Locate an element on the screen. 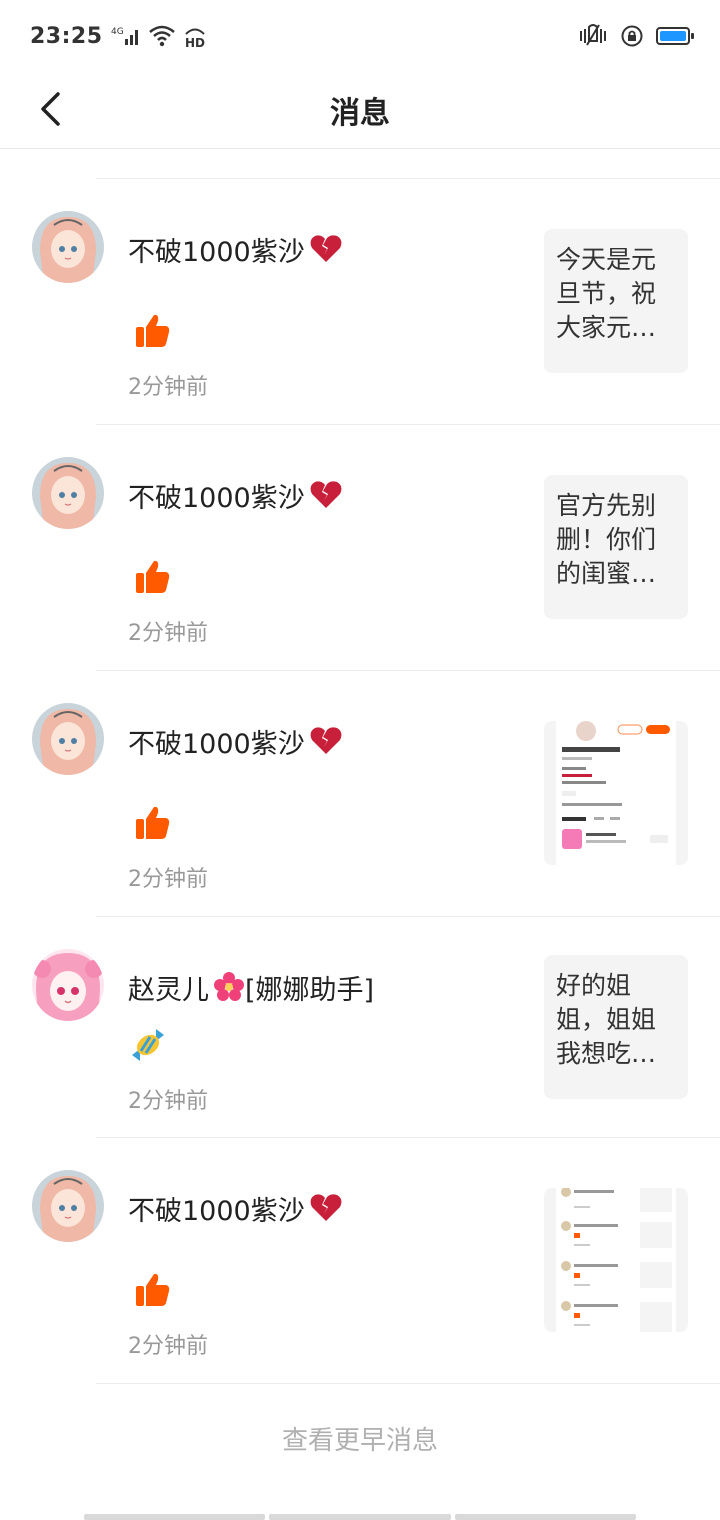 Image resolution: width=720 pixels, height=1520 pixels. list-item-partial is located at coordinates (408, 163).